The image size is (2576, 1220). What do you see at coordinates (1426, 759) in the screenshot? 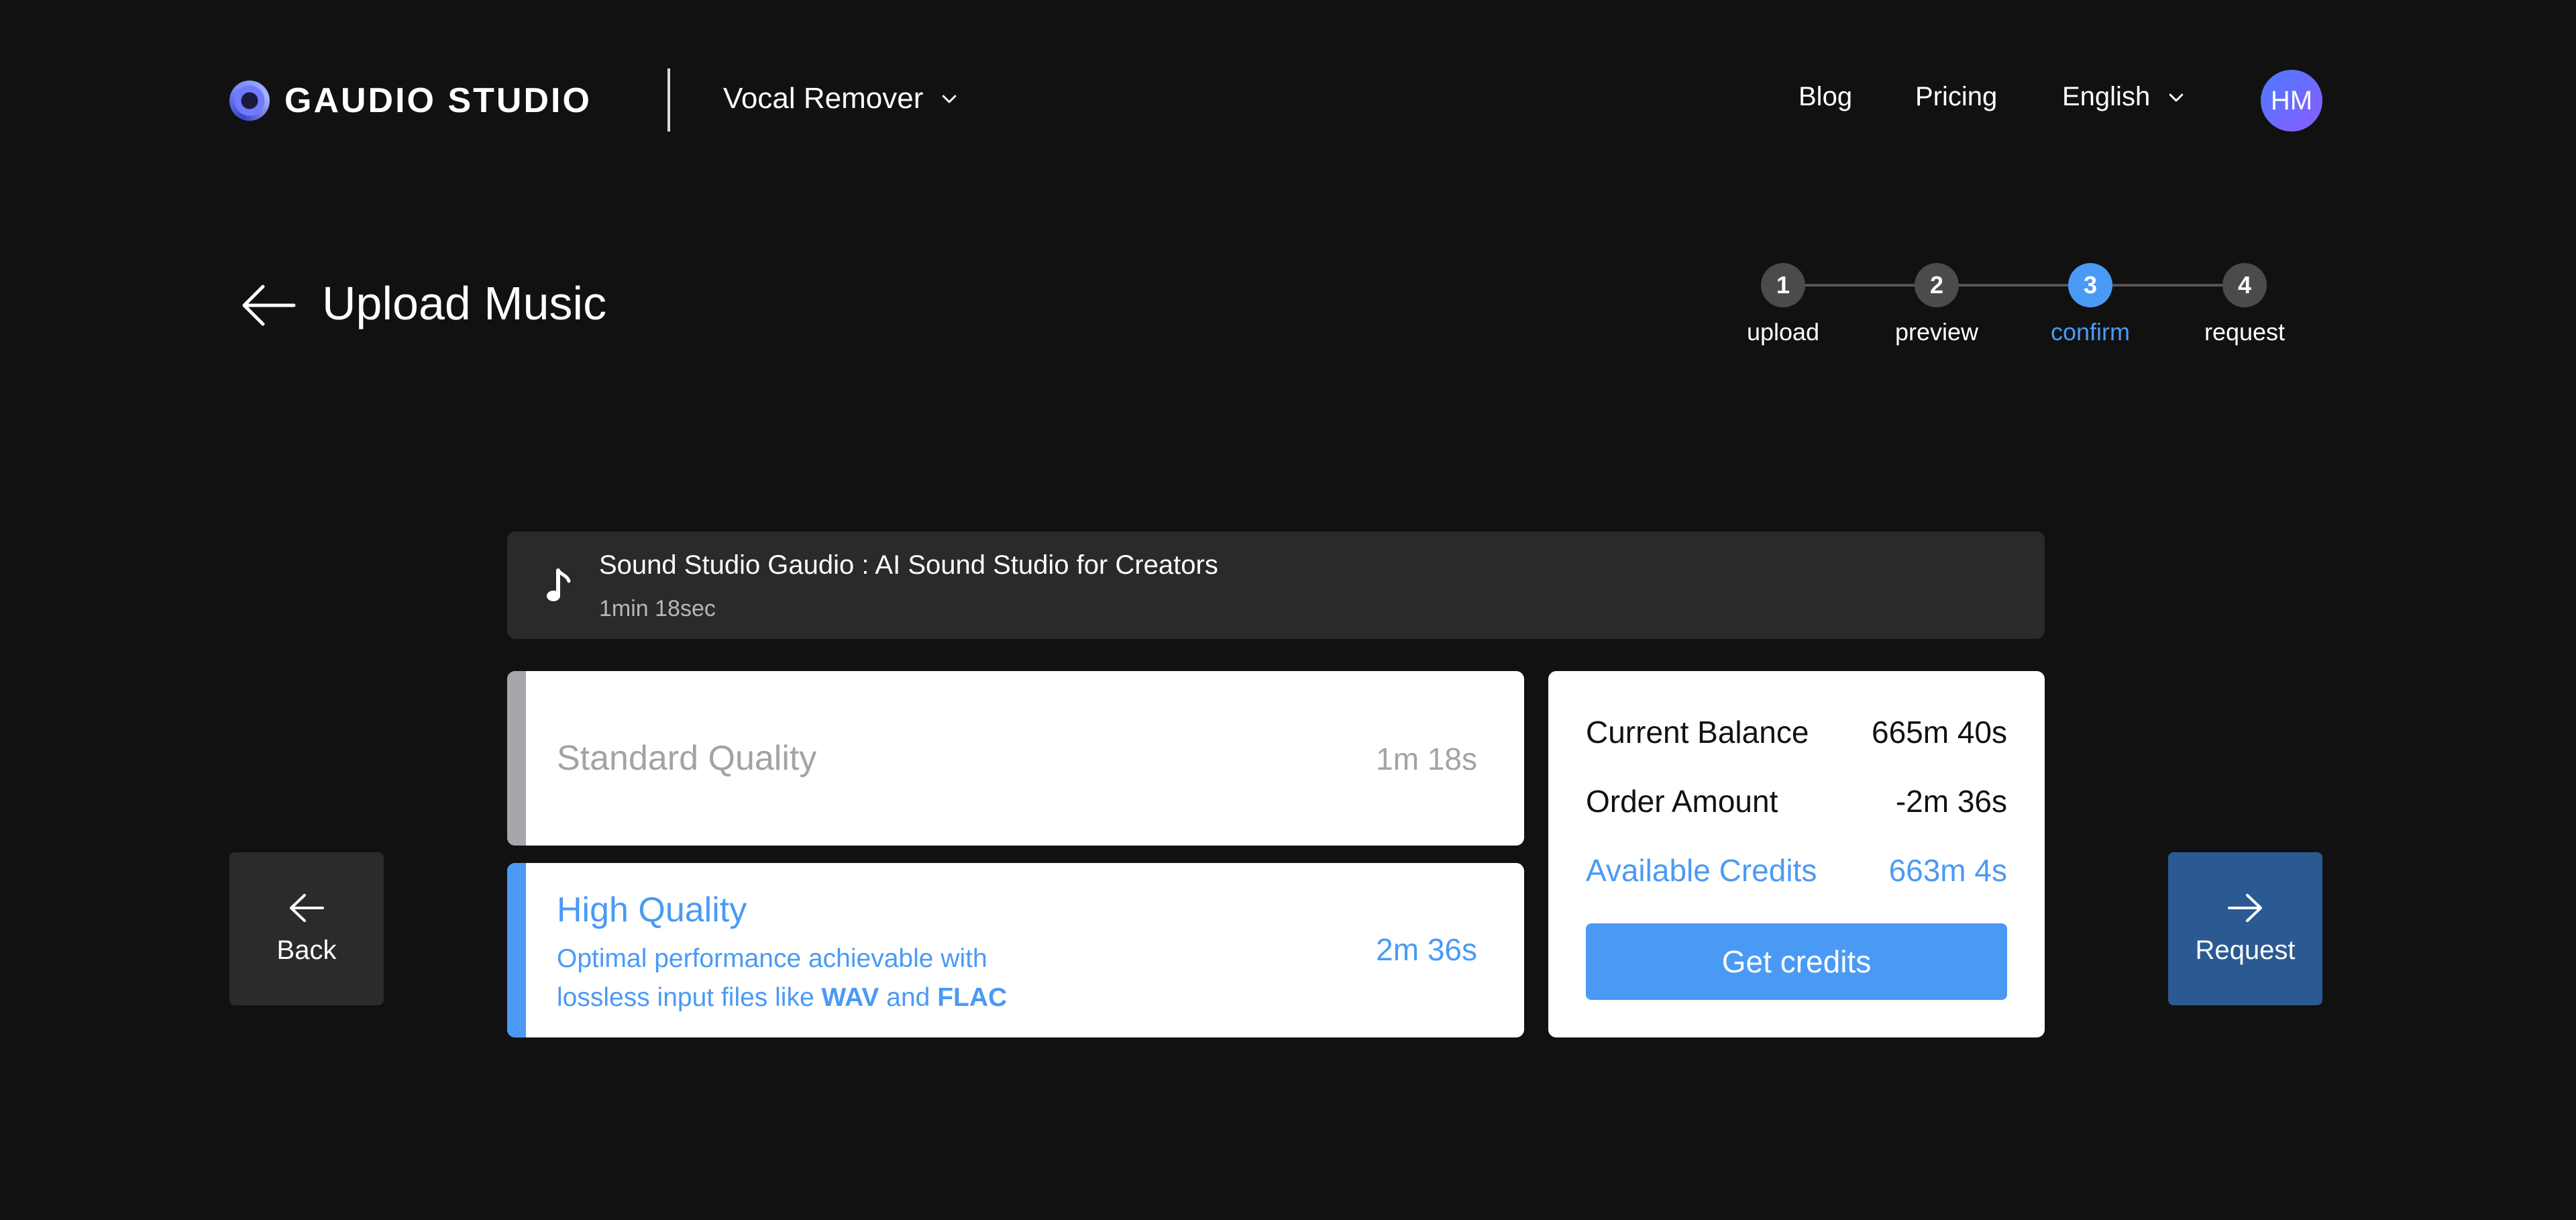
I see `standard-quality-time: 1m 18s` at bounding box center [1426, 759].